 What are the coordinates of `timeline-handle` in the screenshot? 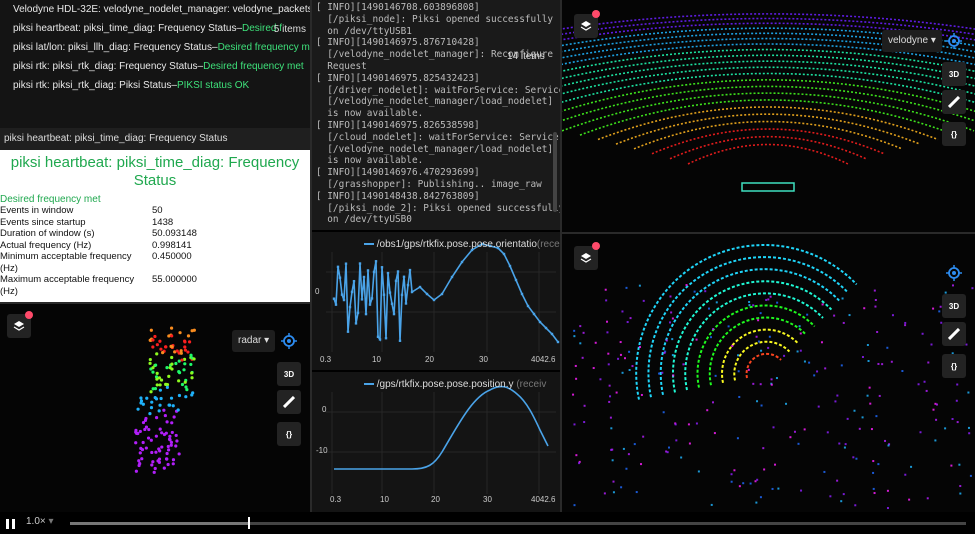 It's located at (249, 523).